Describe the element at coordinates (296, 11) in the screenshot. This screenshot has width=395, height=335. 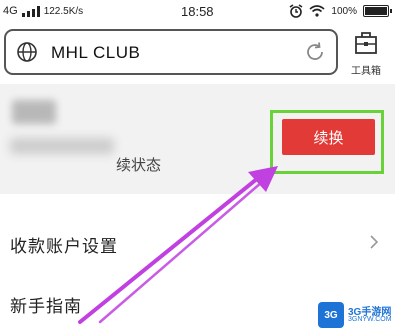
I see `alarm-icon` at that location.